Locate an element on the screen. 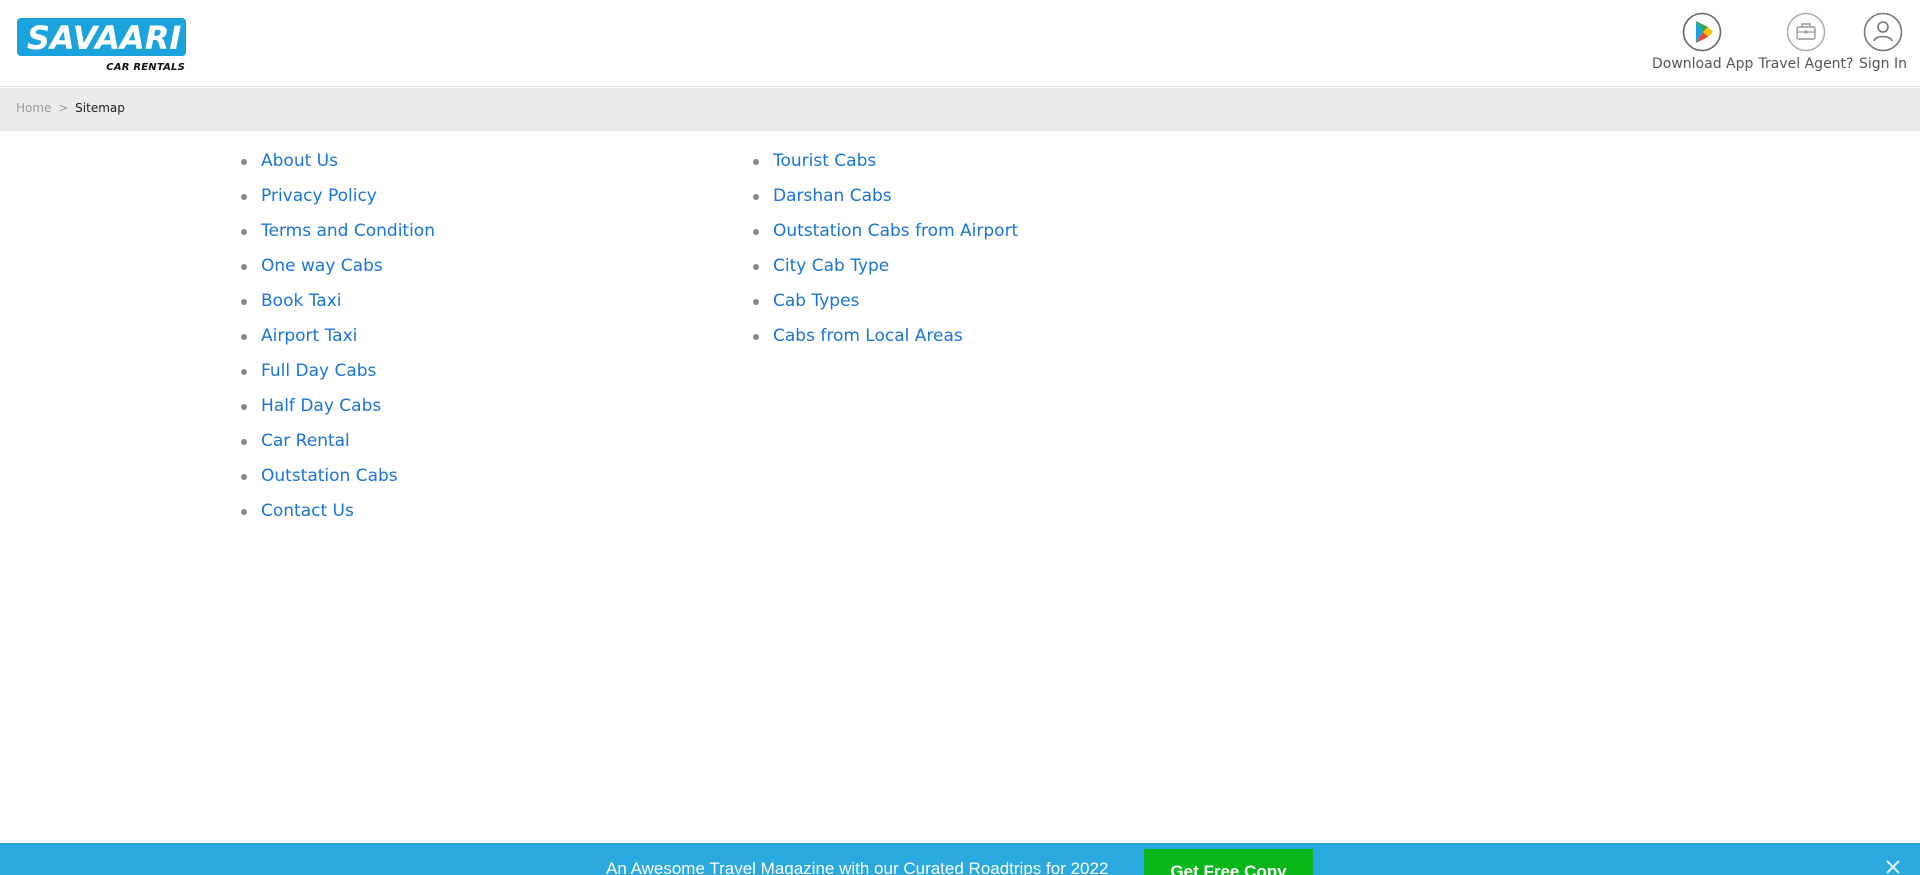 The height and width of the screenshot is (875, 1920). briefcase-icon is located at coordinates (1806, 32).